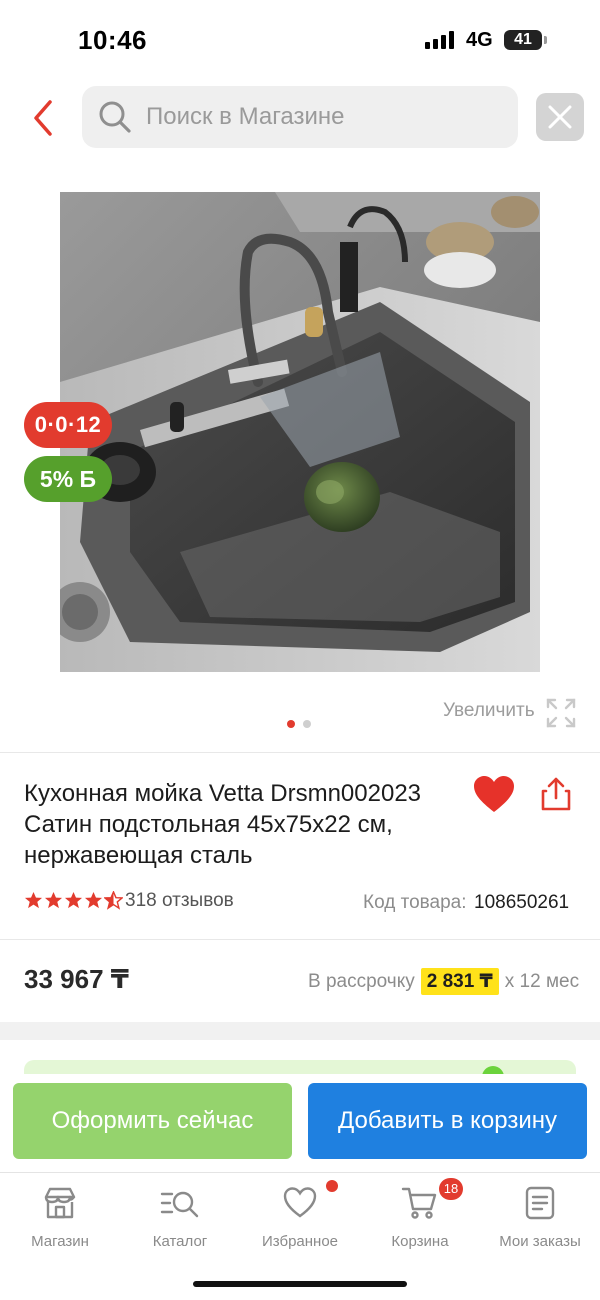 Image resolution: width=600 pixels, height=1300 pixels. What do you see at coordinates (60, 1241) in the screenshot?
I see `tab-label: Магазин` at bounding box center [60, 1241].